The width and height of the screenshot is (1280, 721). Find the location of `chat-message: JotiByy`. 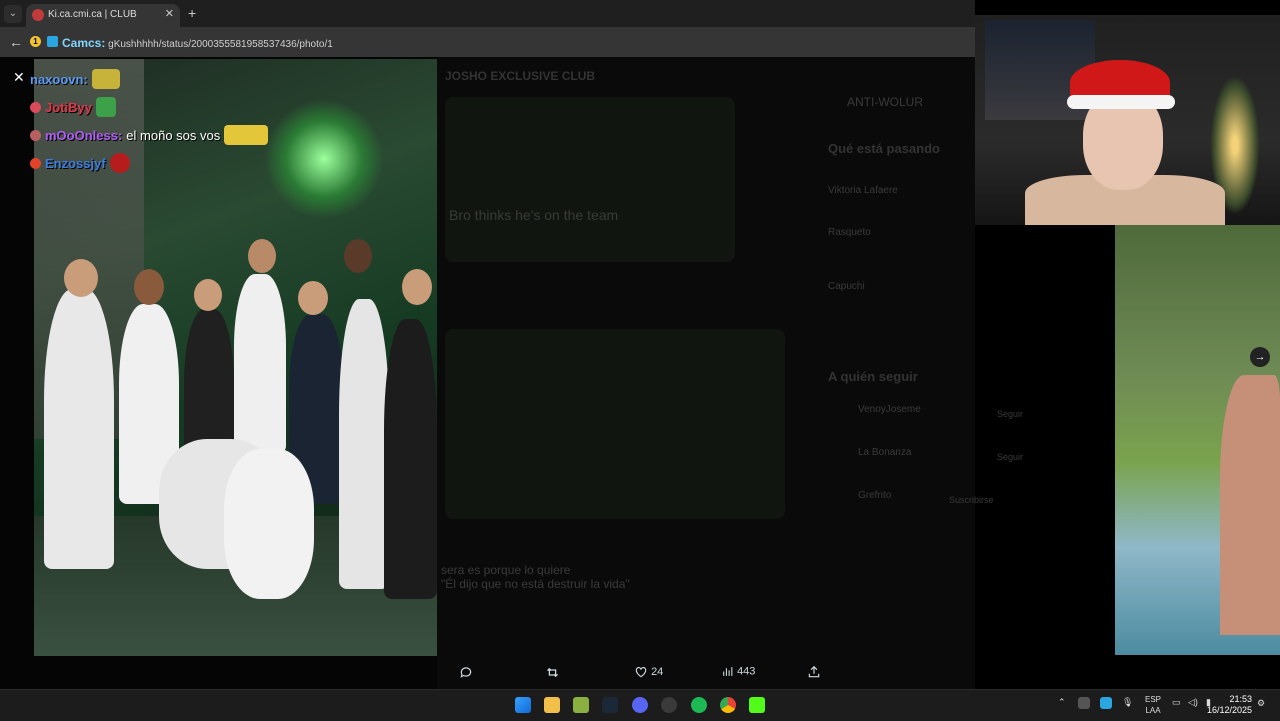

chat-message: JotiByy is located at coordinates (149, 107).